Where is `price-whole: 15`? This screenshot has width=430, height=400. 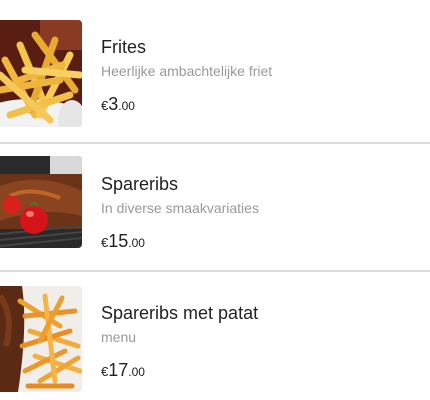 price-whole: 15 is located at coordinates (118, 241).